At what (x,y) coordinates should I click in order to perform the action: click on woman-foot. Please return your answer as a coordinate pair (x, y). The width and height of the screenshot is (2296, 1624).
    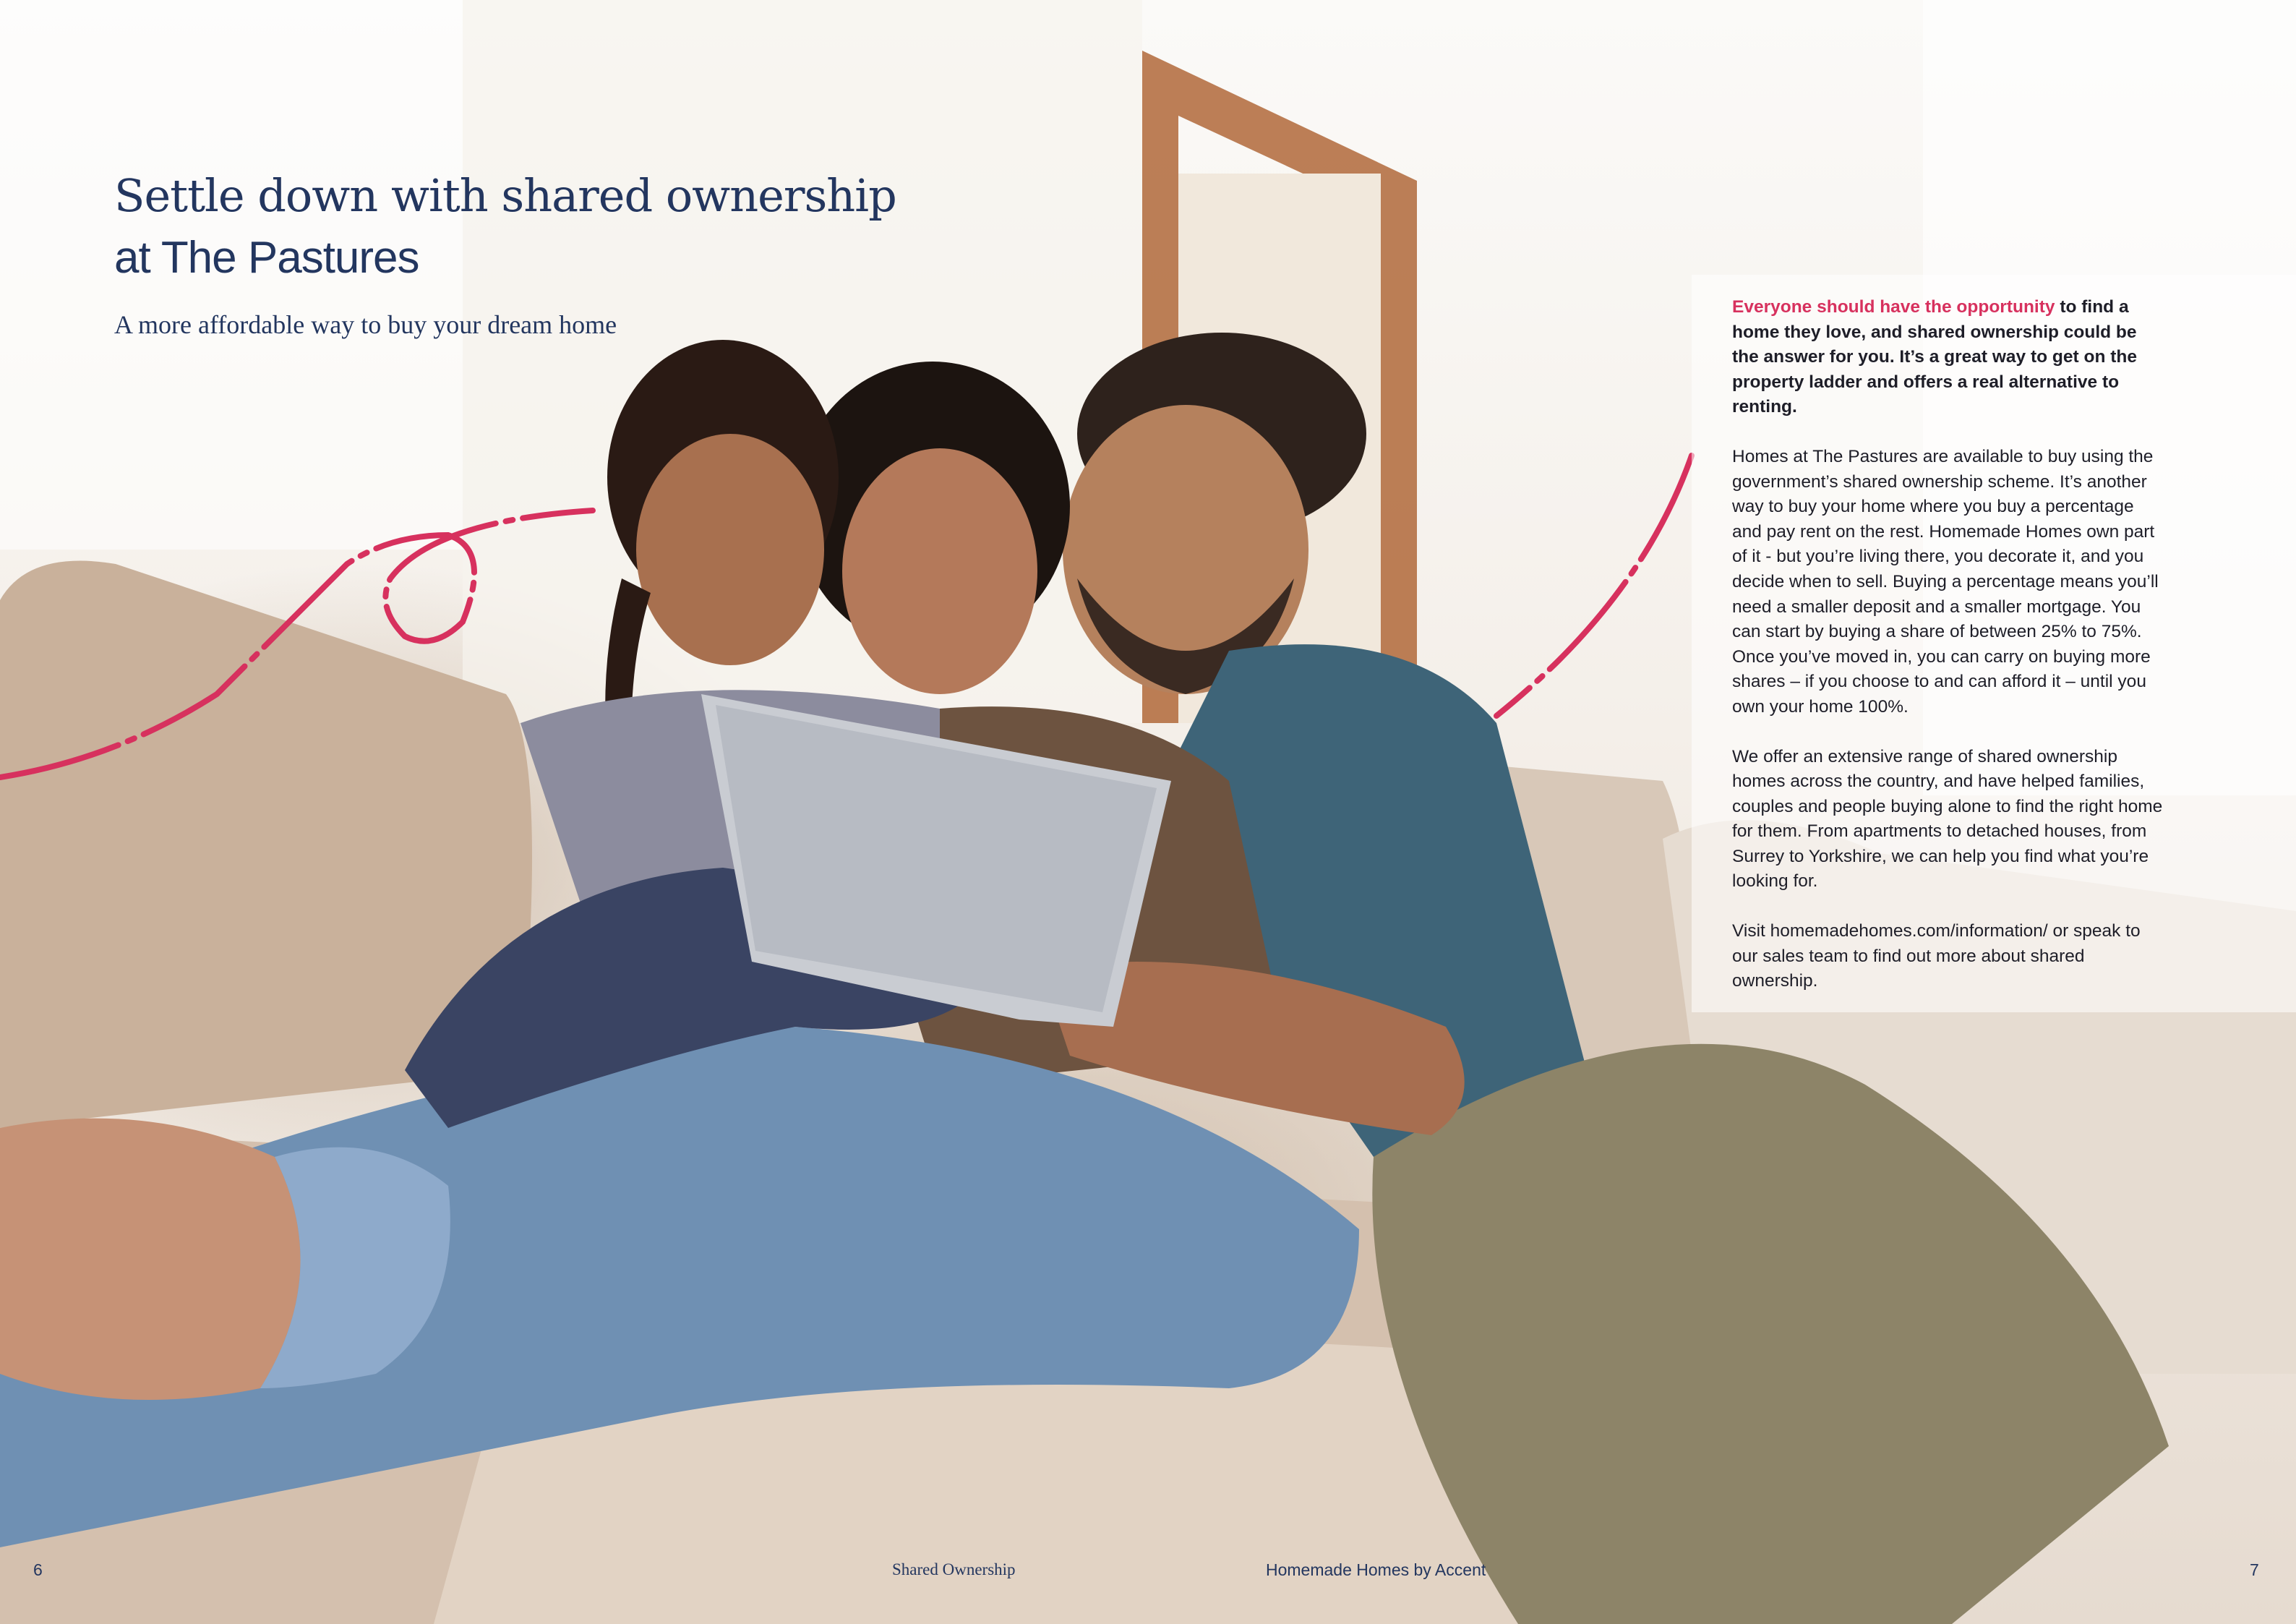
    Looking at the image, I should click on (150, 1259).